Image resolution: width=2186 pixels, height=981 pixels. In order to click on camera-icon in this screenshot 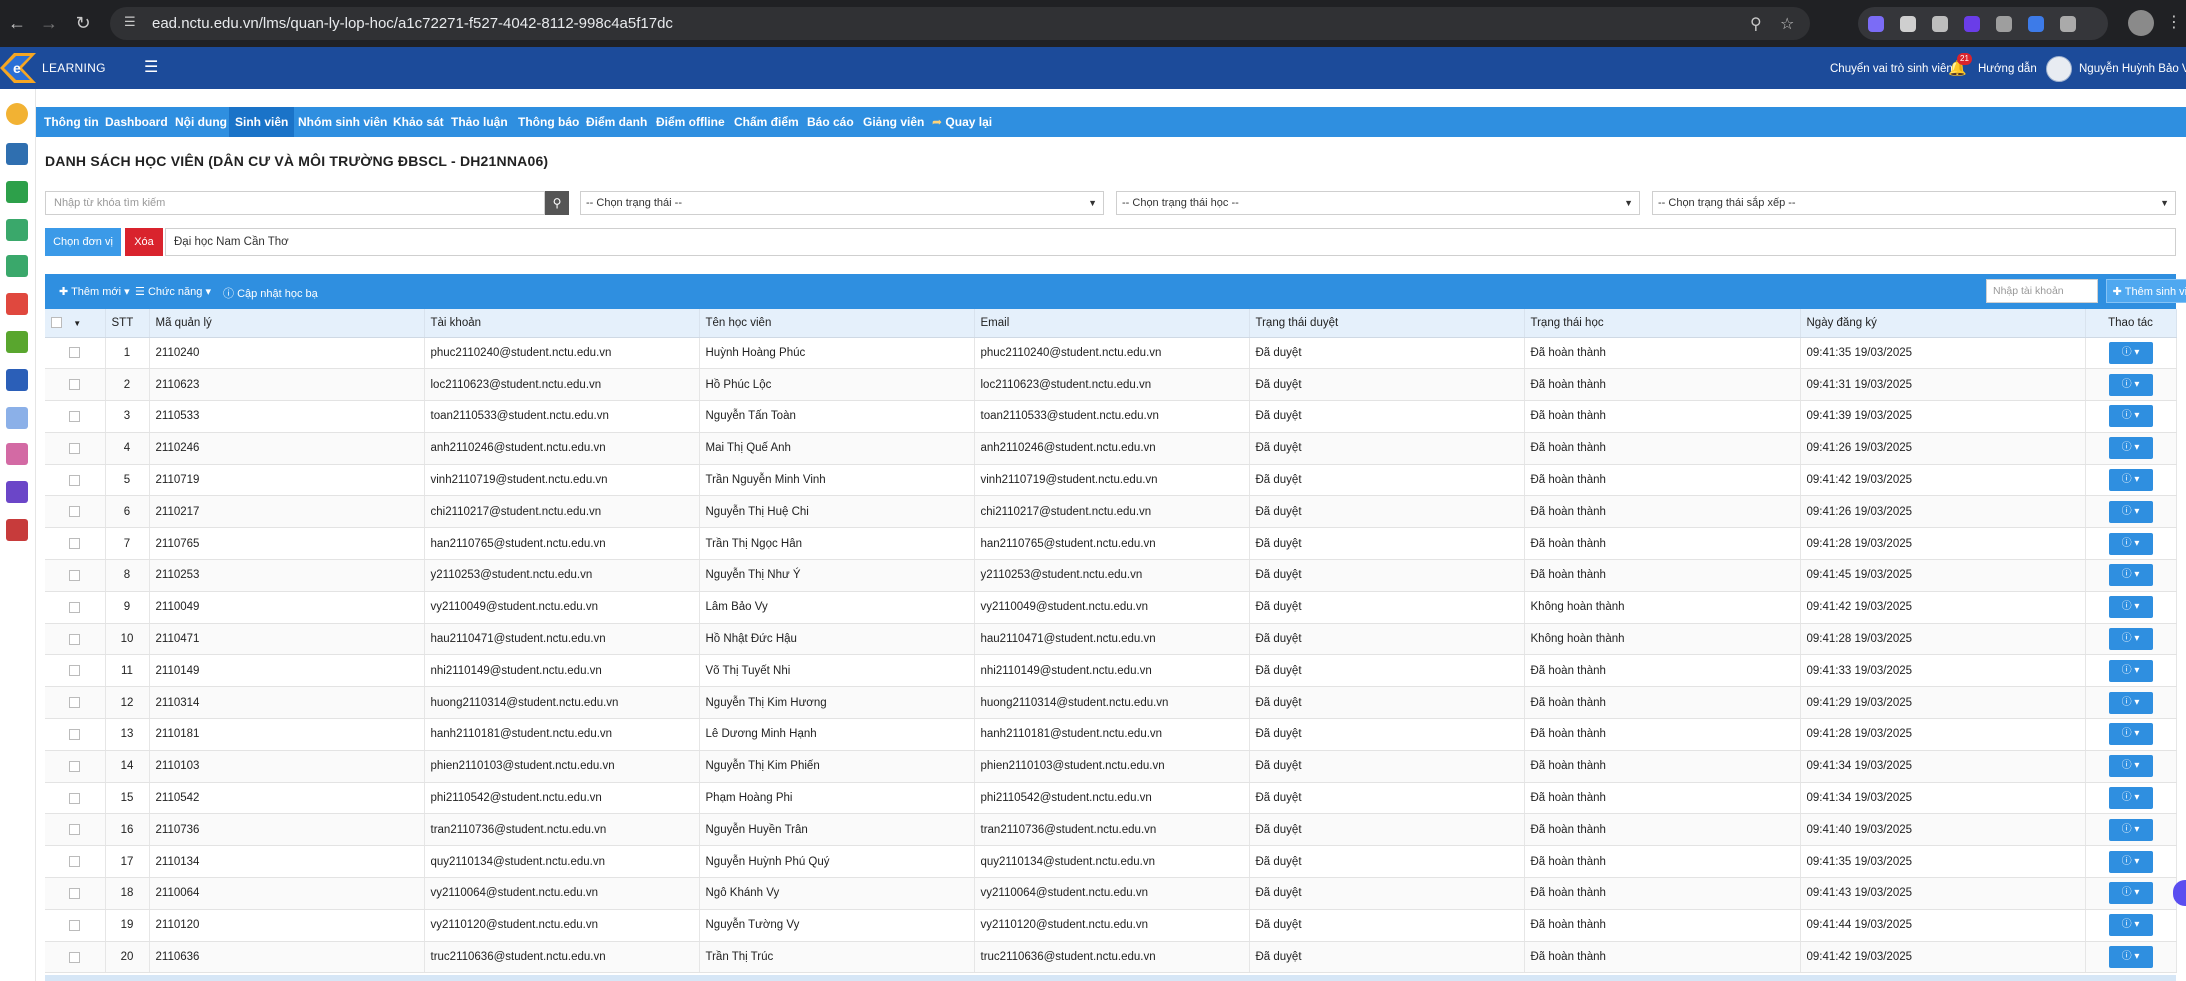, I will do `click(1940, 24)`.